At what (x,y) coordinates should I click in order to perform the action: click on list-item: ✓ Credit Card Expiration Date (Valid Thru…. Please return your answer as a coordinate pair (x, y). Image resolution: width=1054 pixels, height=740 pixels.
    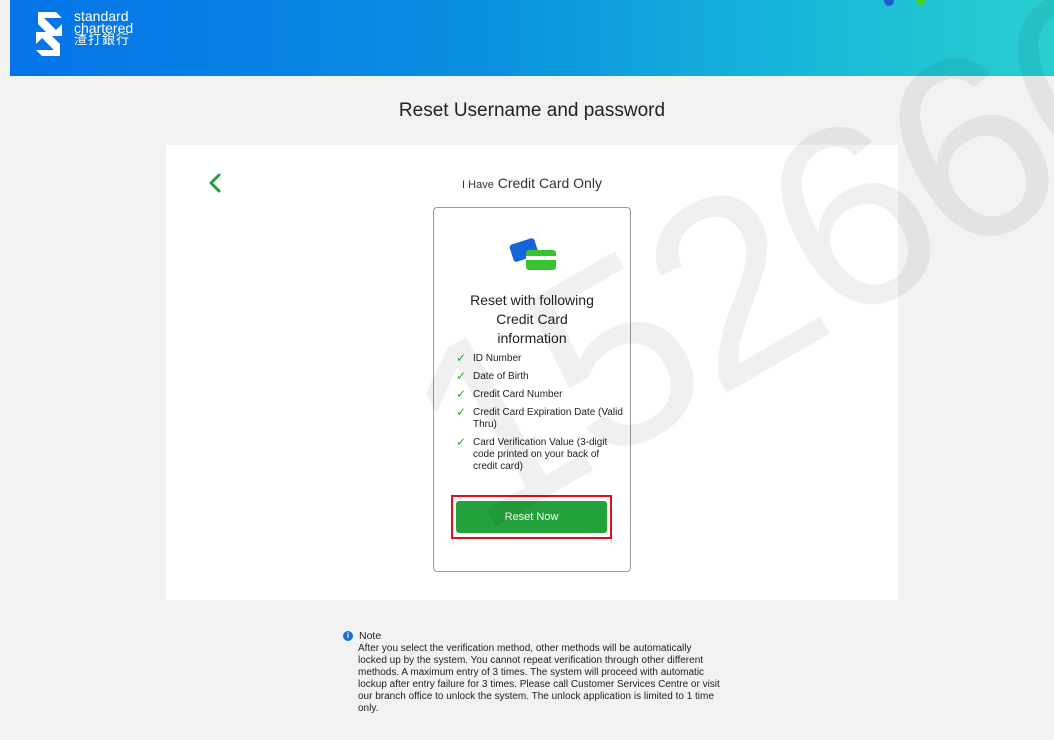
    Looking at the image, I should click on (541, 418).